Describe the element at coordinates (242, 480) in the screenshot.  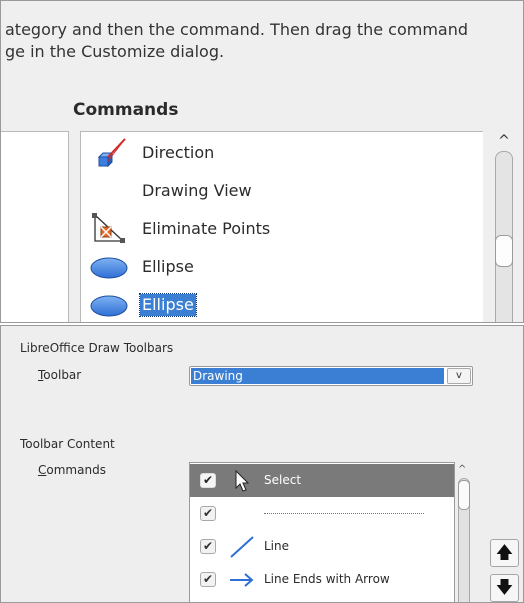
I see `pointer-icon` at that location.